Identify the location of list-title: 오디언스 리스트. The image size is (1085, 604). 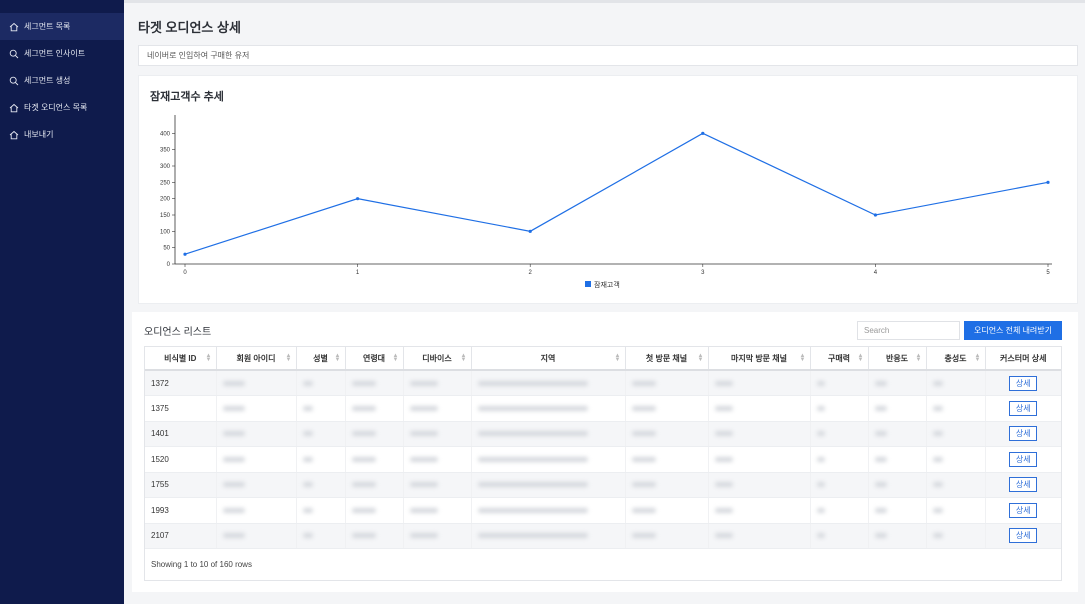
(178, 332).